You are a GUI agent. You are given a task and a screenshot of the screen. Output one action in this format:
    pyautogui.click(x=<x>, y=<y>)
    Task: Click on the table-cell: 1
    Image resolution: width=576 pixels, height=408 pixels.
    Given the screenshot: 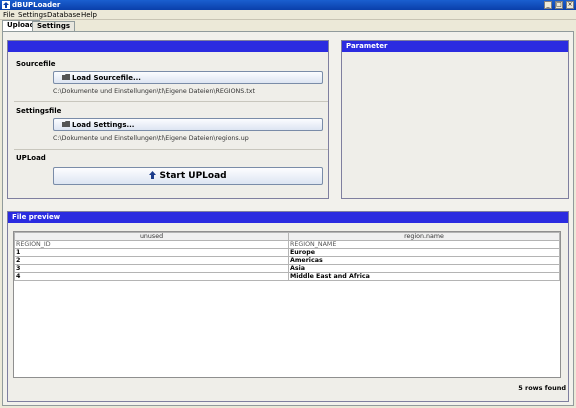 What is the action you would take?
    pyautogui.click(x=151, y=252)
    